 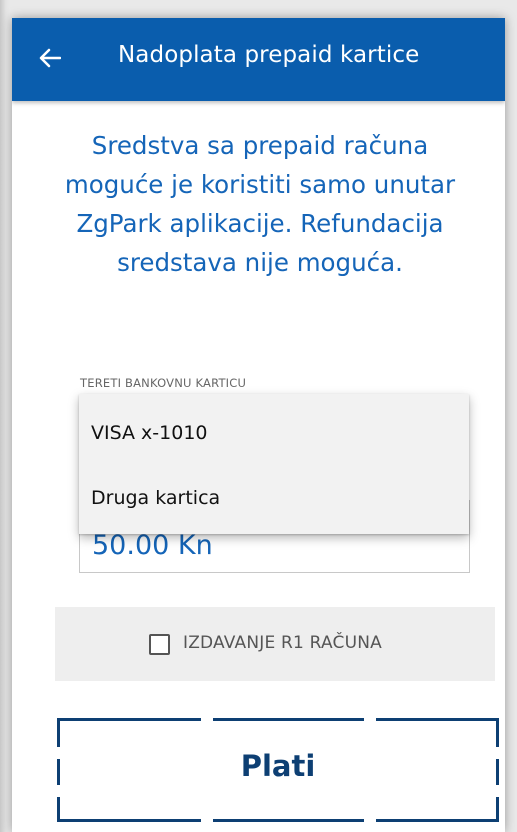 I want to click on back-button, so click(x=50, y=58).